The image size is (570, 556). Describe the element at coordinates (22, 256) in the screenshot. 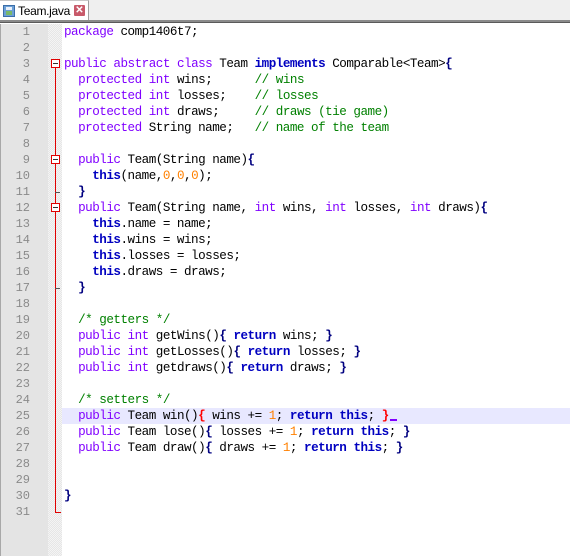

I see `line-number: 15` at that location.